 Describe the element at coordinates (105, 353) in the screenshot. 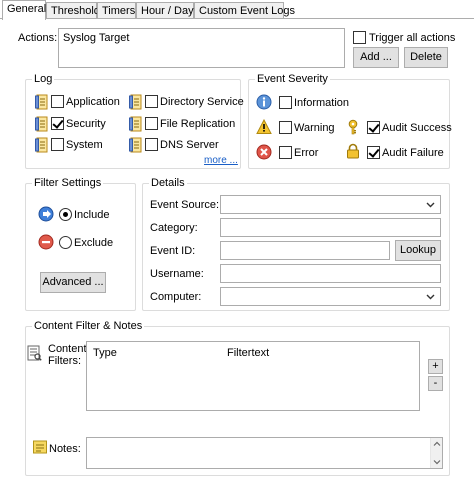

I see `column-header-type: Type` at that location.